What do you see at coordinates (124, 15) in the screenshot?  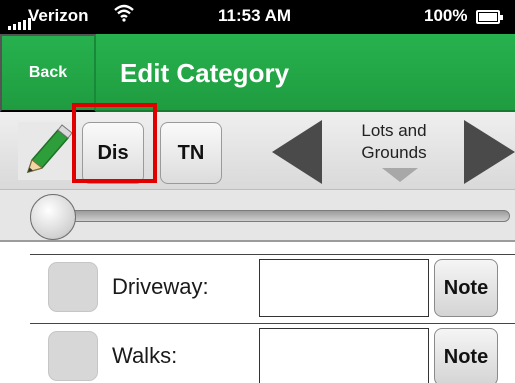 I see `wifi-icon` at bounding box center [124, 15].